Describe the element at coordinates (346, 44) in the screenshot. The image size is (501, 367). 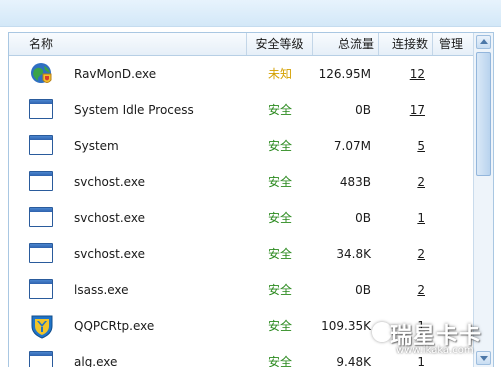
I see `column-header-total-traffic: 总流量` at that location.